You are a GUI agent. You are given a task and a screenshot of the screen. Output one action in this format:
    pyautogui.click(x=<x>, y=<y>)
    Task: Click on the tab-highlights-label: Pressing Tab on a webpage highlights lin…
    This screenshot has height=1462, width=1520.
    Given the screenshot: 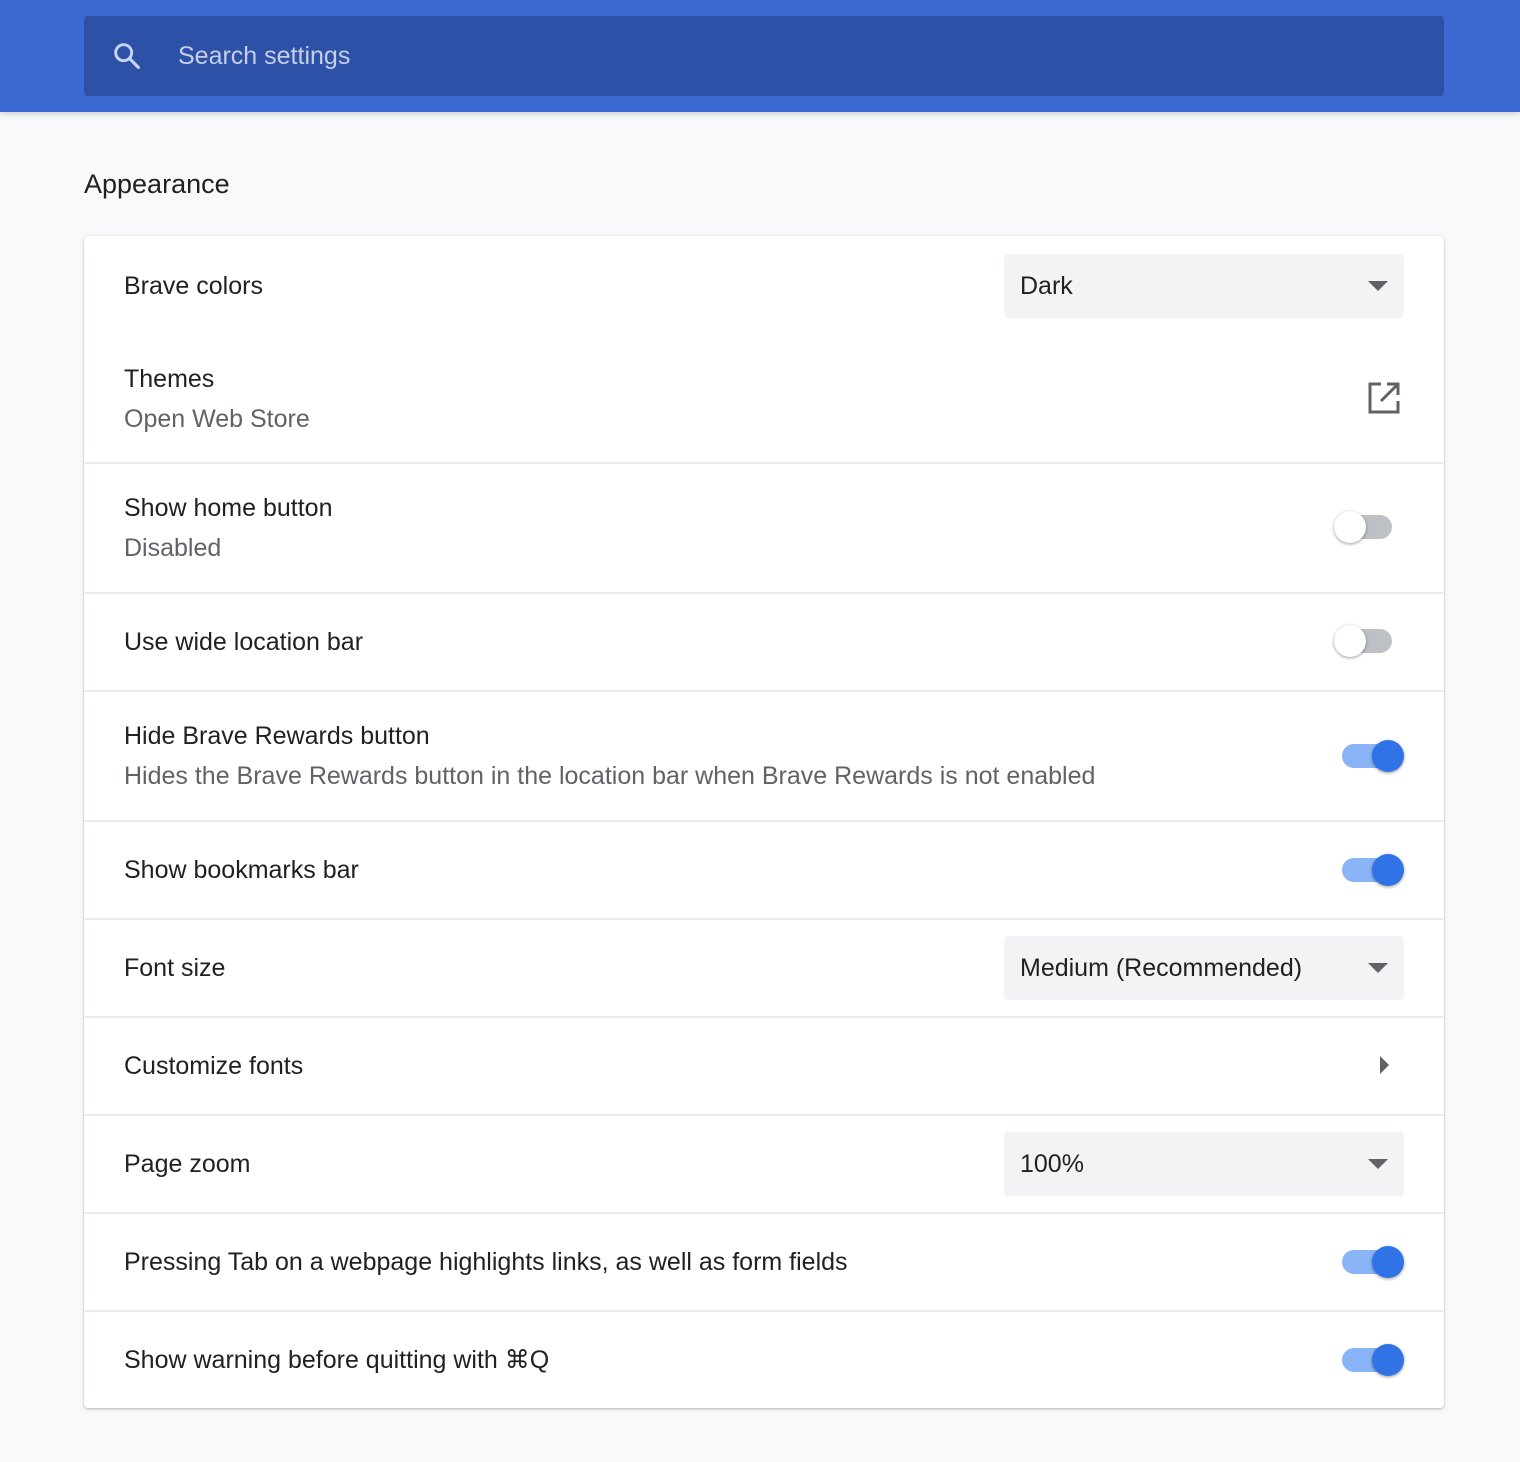 What is the action you would take?
    pyautogui.click(x=486, y=1262)
    